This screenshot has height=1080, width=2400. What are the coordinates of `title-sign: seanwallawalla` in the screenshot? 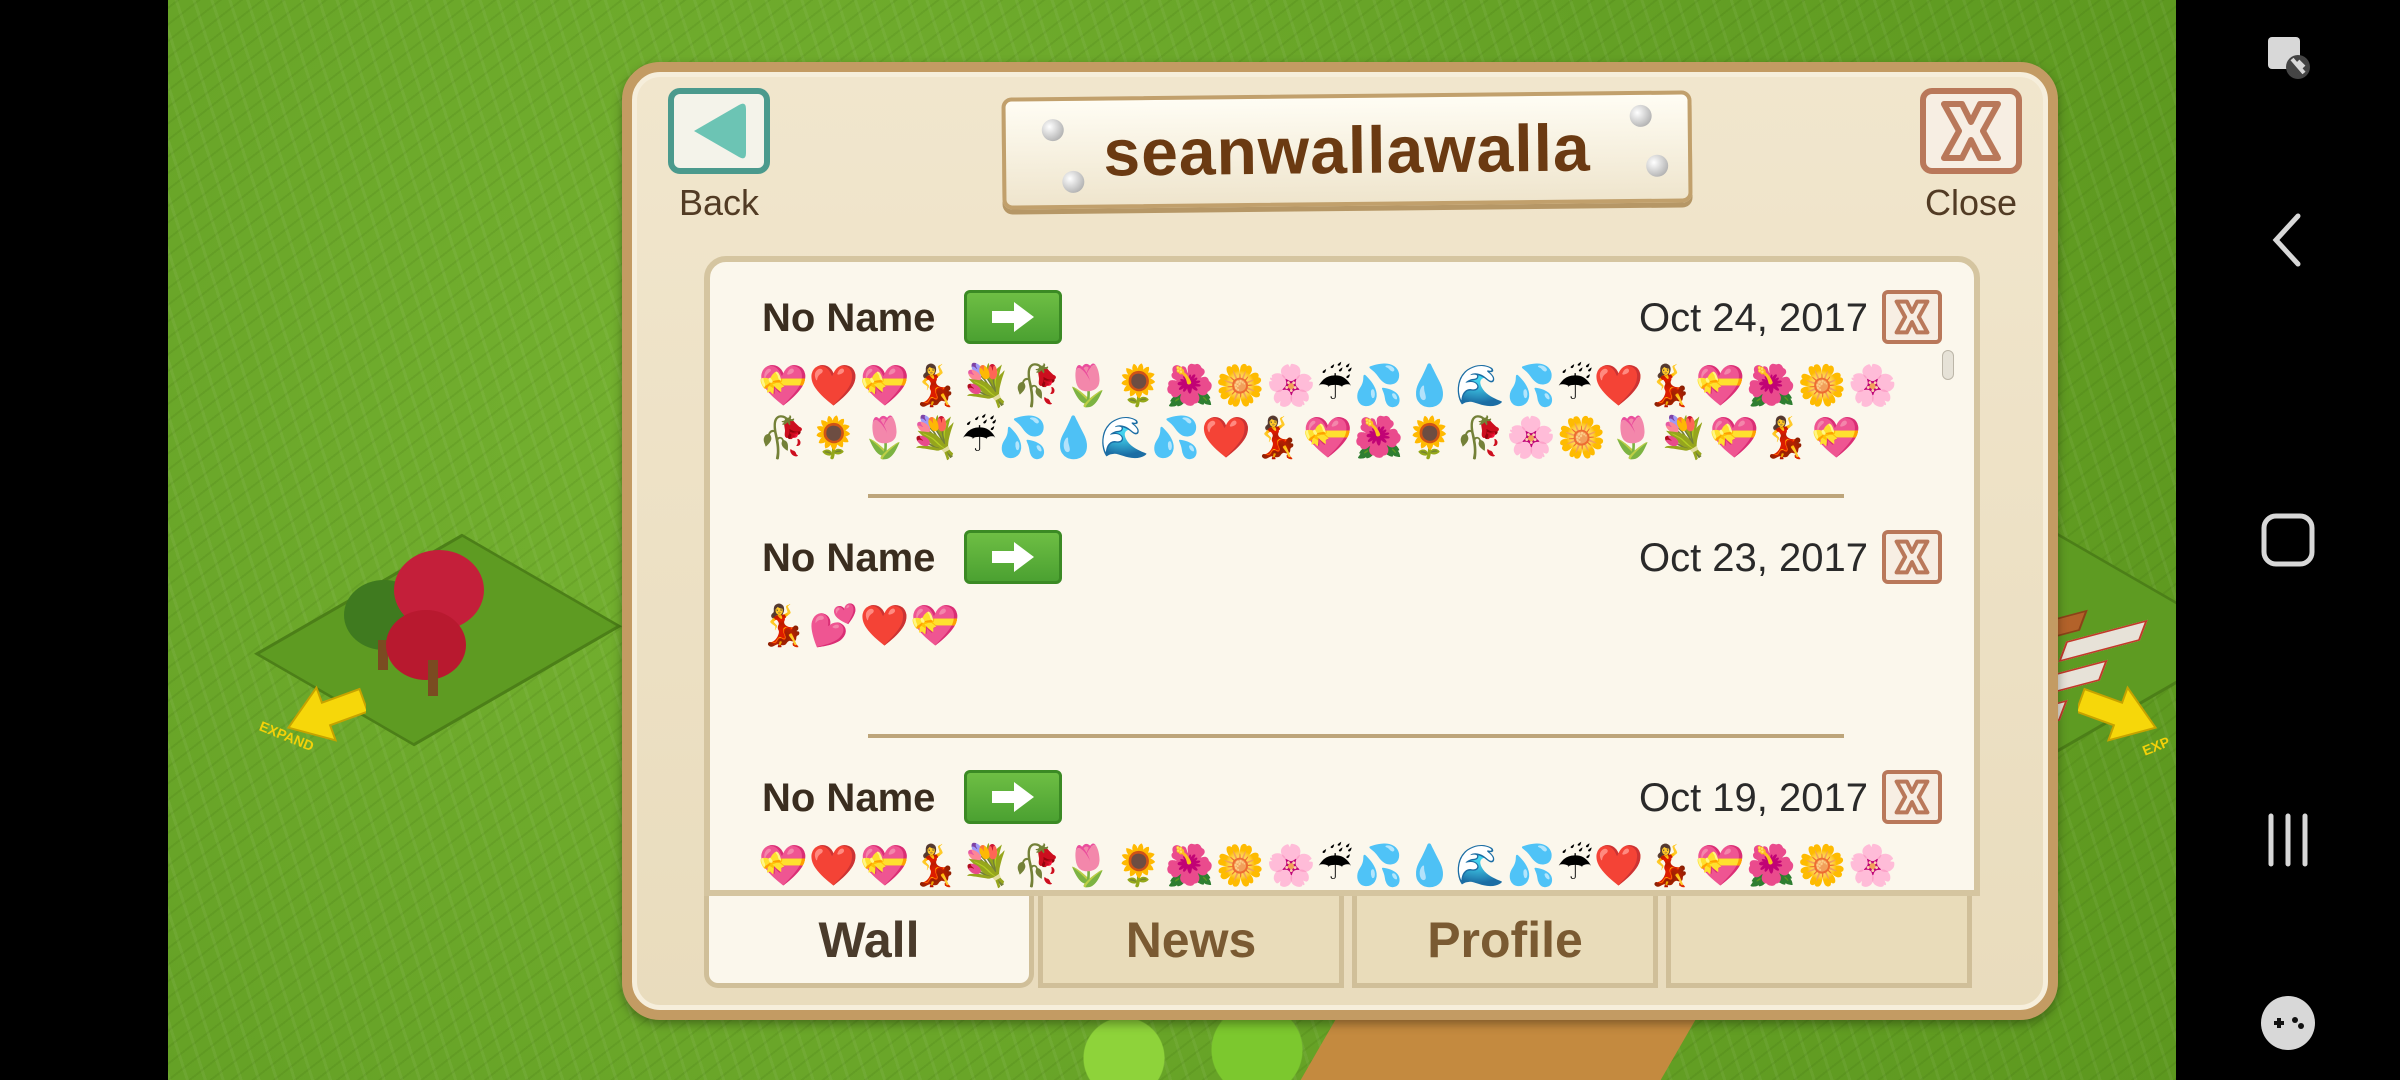 It's located at (1347, 150).